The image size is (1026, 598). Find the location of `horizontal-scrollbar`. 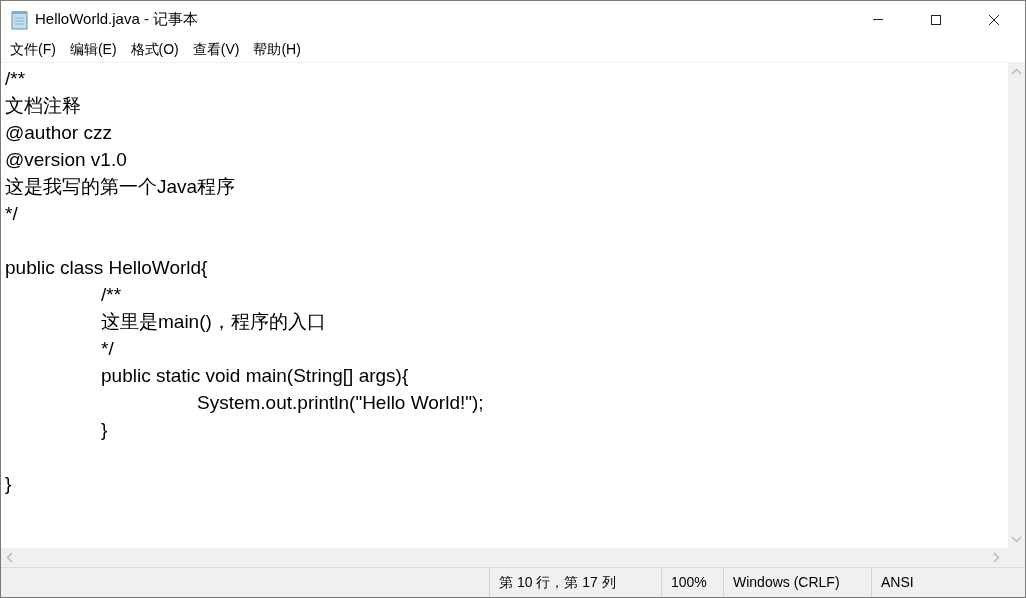

horizontal-scrollbar is located at coordinates (513, 557).